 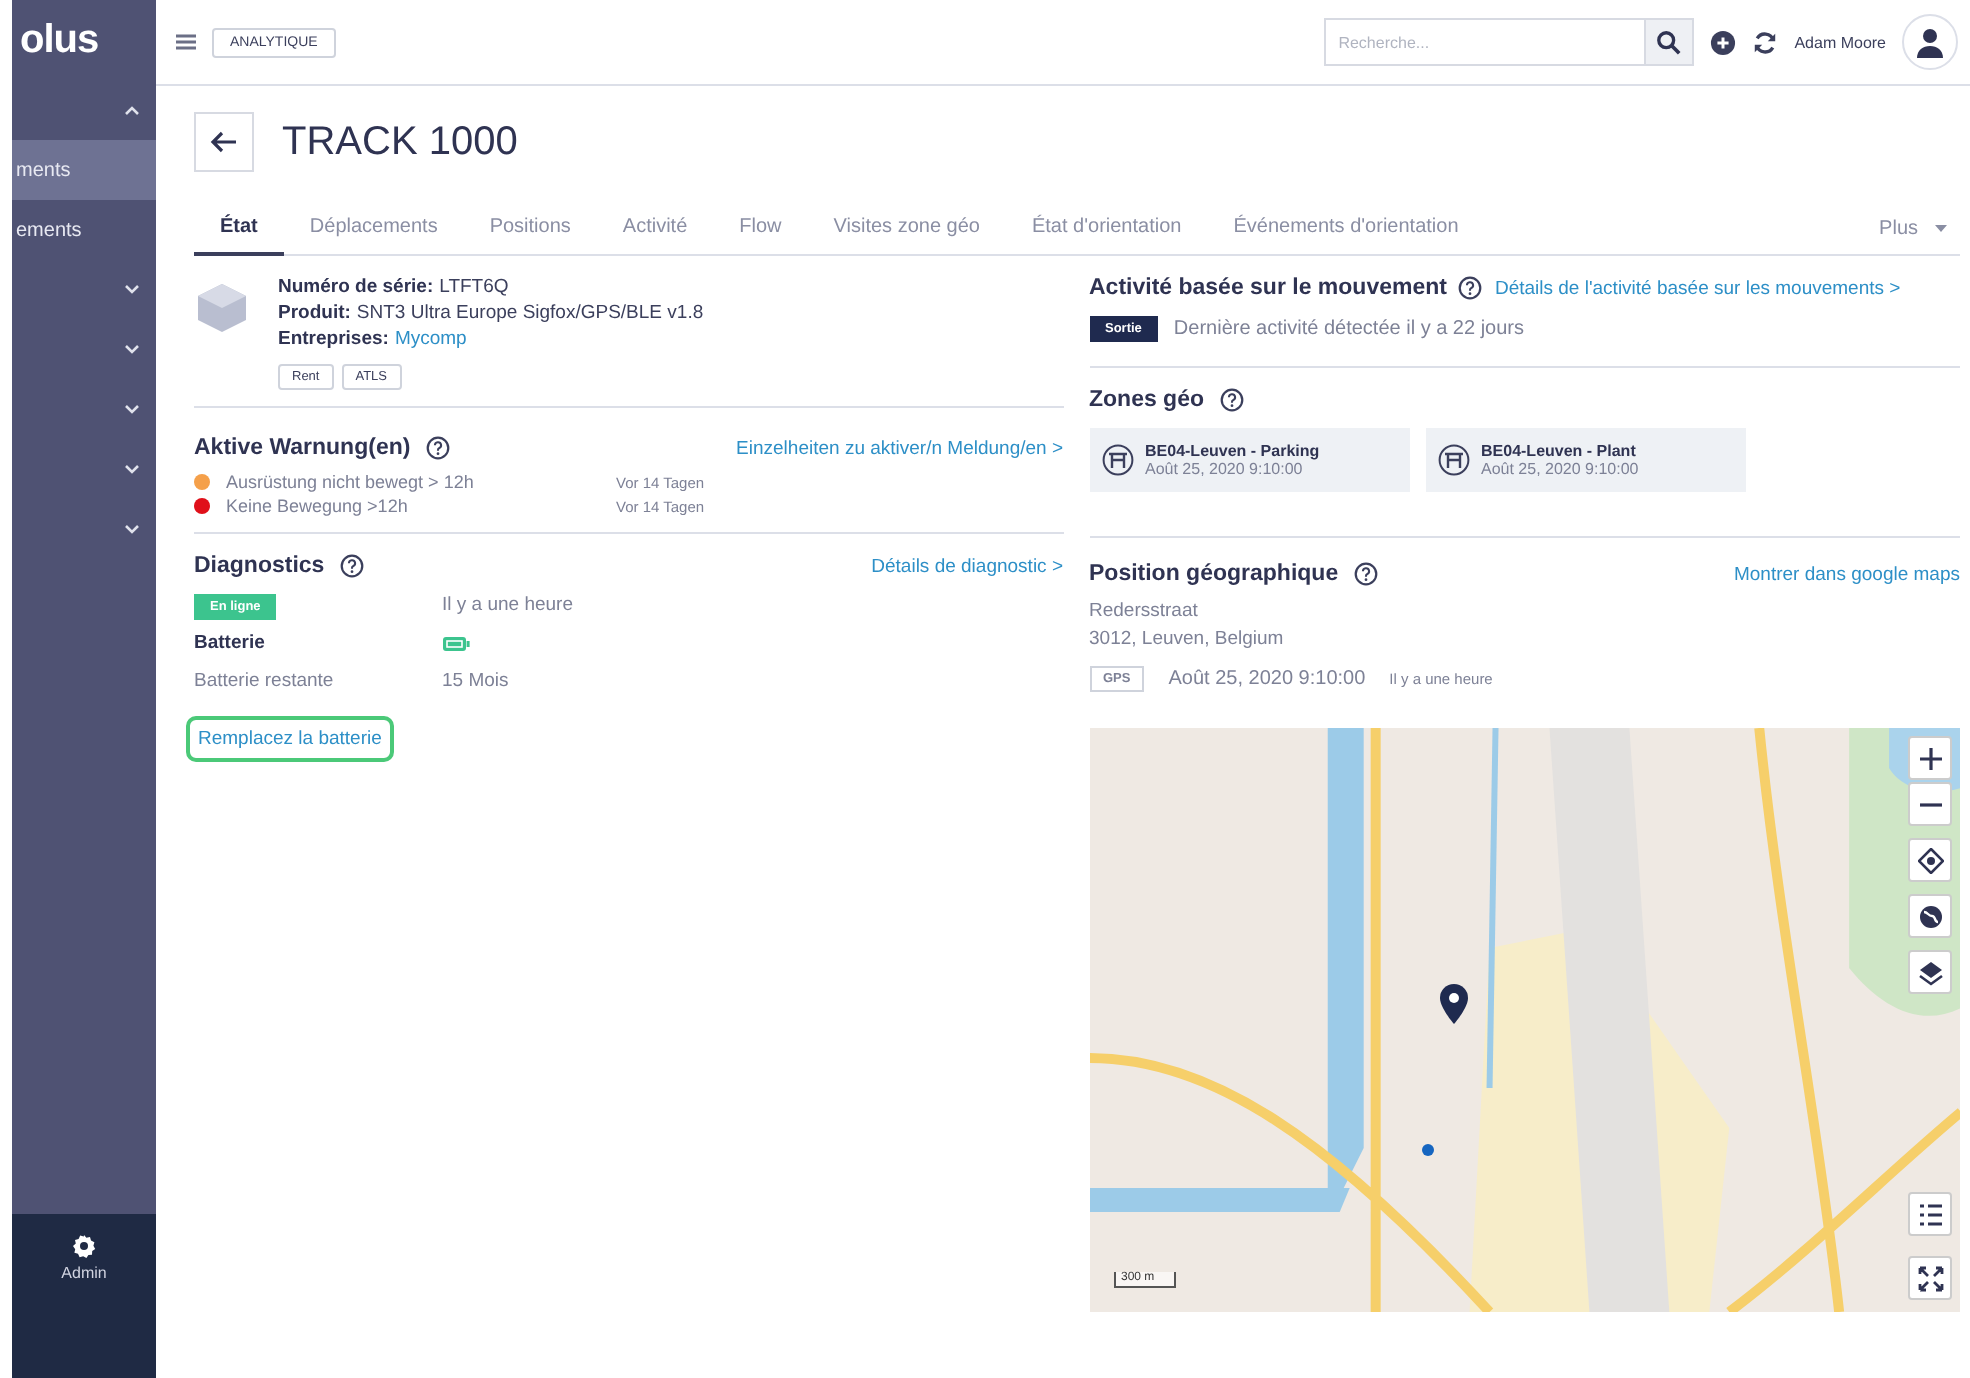 I want to click on avatar-icon, so click(x=1930, y=42).